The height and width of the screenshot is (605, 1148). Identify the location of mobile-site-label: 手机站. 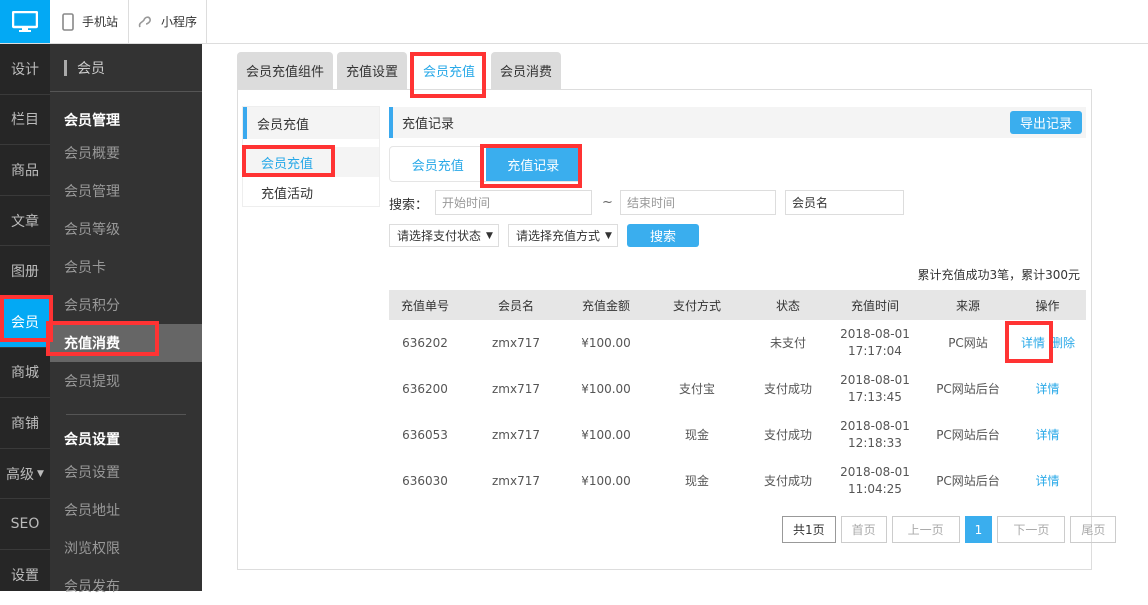
(100, 22).